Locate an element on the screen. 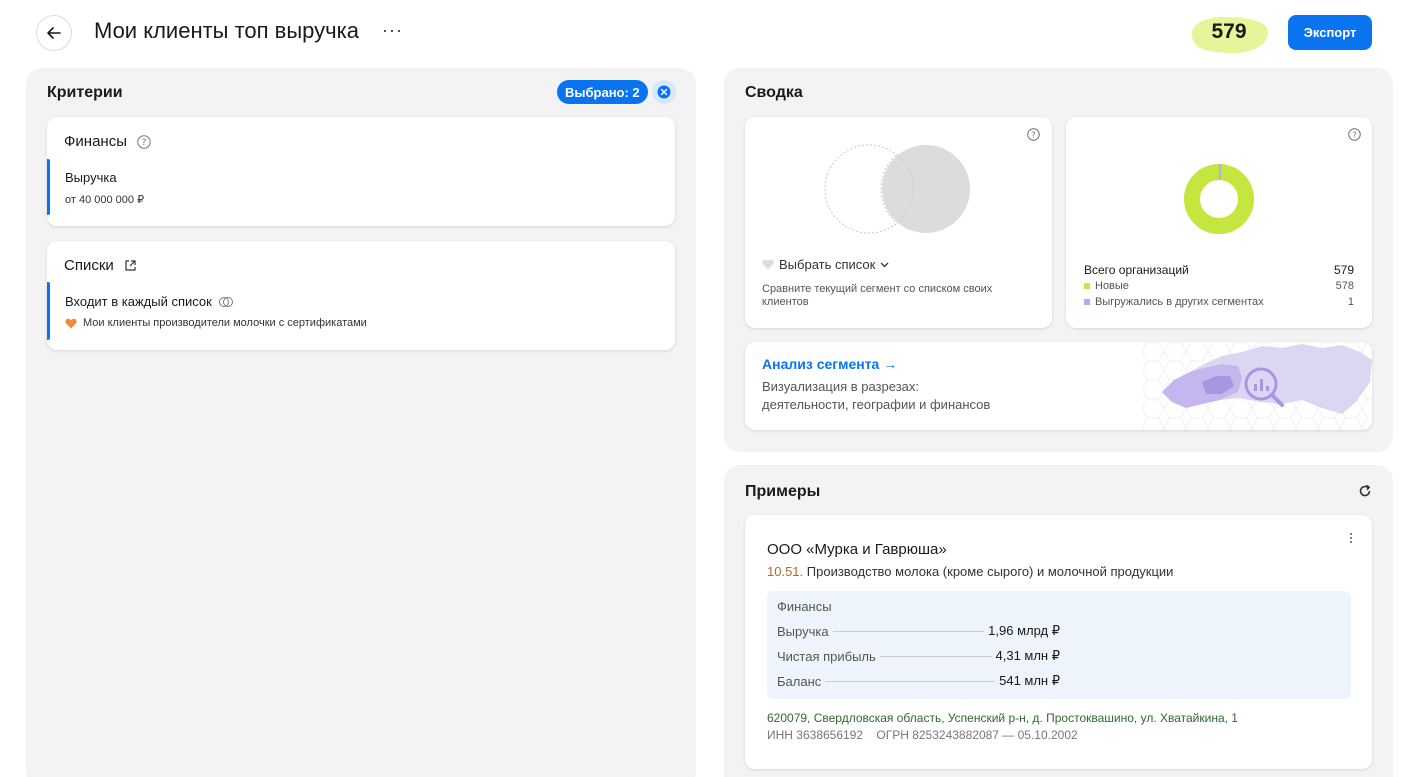  heart-outline-icon is located at coordinates (768, 264).